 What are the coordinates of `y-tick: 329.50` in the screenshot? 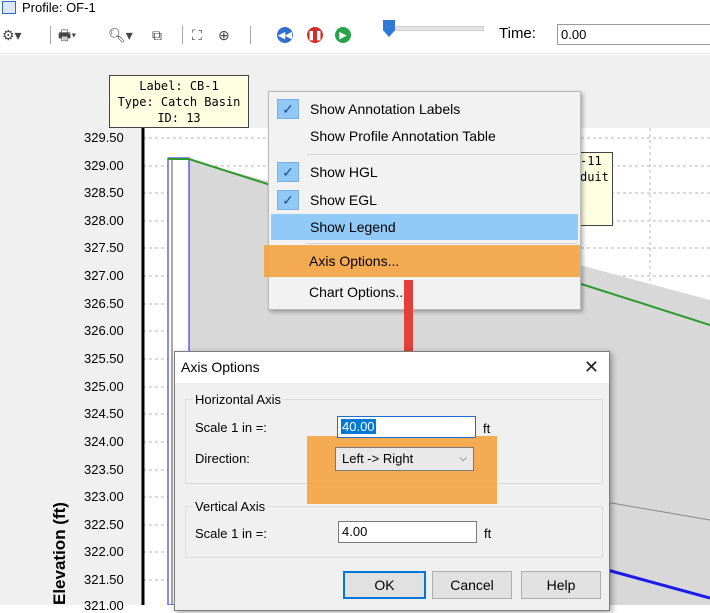 It's located at (104, 137).